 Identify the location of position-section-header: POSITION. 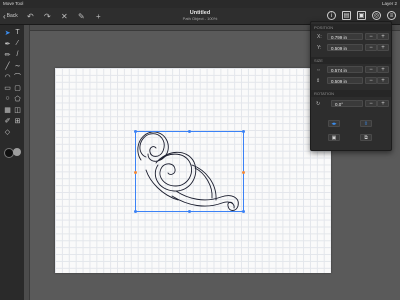
(351, 27).